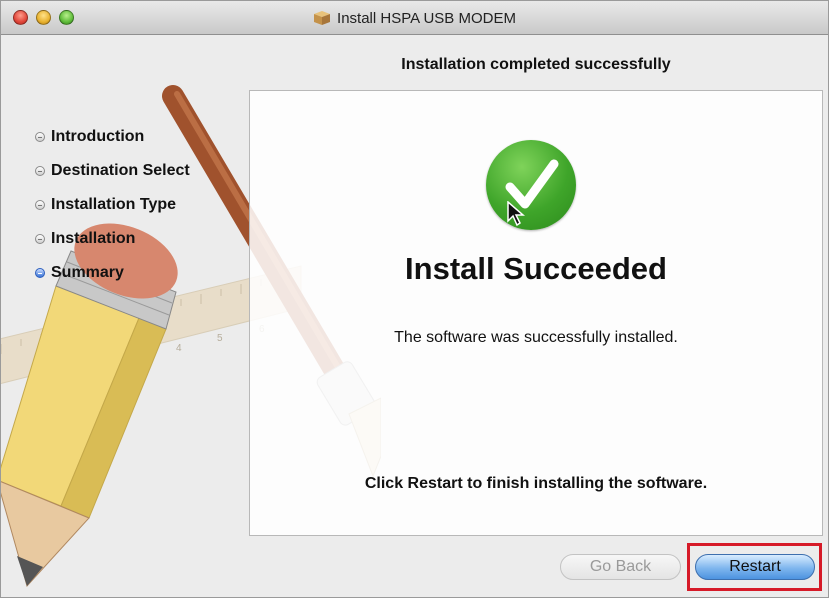 Image resolution: width=829 pixels, height=598 pixels. What do you see at coordinates (620, 567) in the screenshot?
I see `go-back-button: Go Back` at bounding box center [620, 567].